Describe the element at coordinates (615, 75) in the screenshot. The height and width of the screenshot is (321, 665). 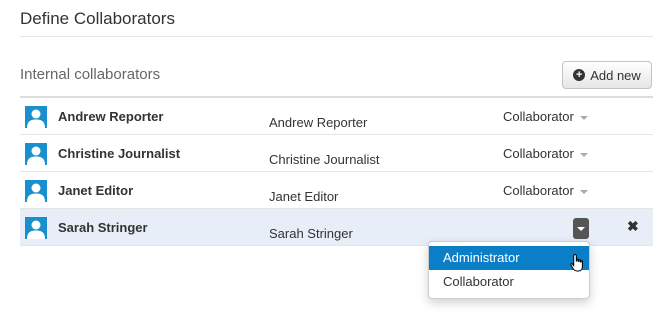
I see `add-new-label: Add new` at that location.